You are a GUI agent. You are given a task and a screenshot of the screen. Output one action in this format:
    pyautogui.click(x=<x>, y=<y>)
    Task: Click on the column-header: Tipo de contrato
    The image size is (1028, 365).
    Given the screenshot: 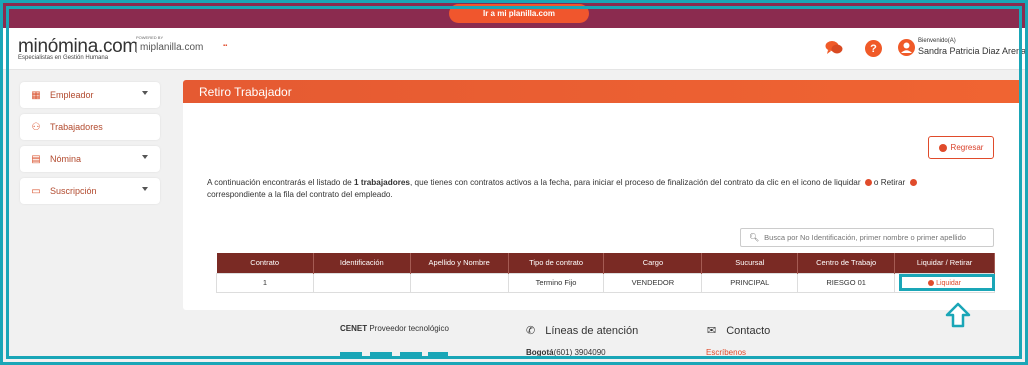 What is the action you would take?
    pyautogui.click(x=556, y=263)
    